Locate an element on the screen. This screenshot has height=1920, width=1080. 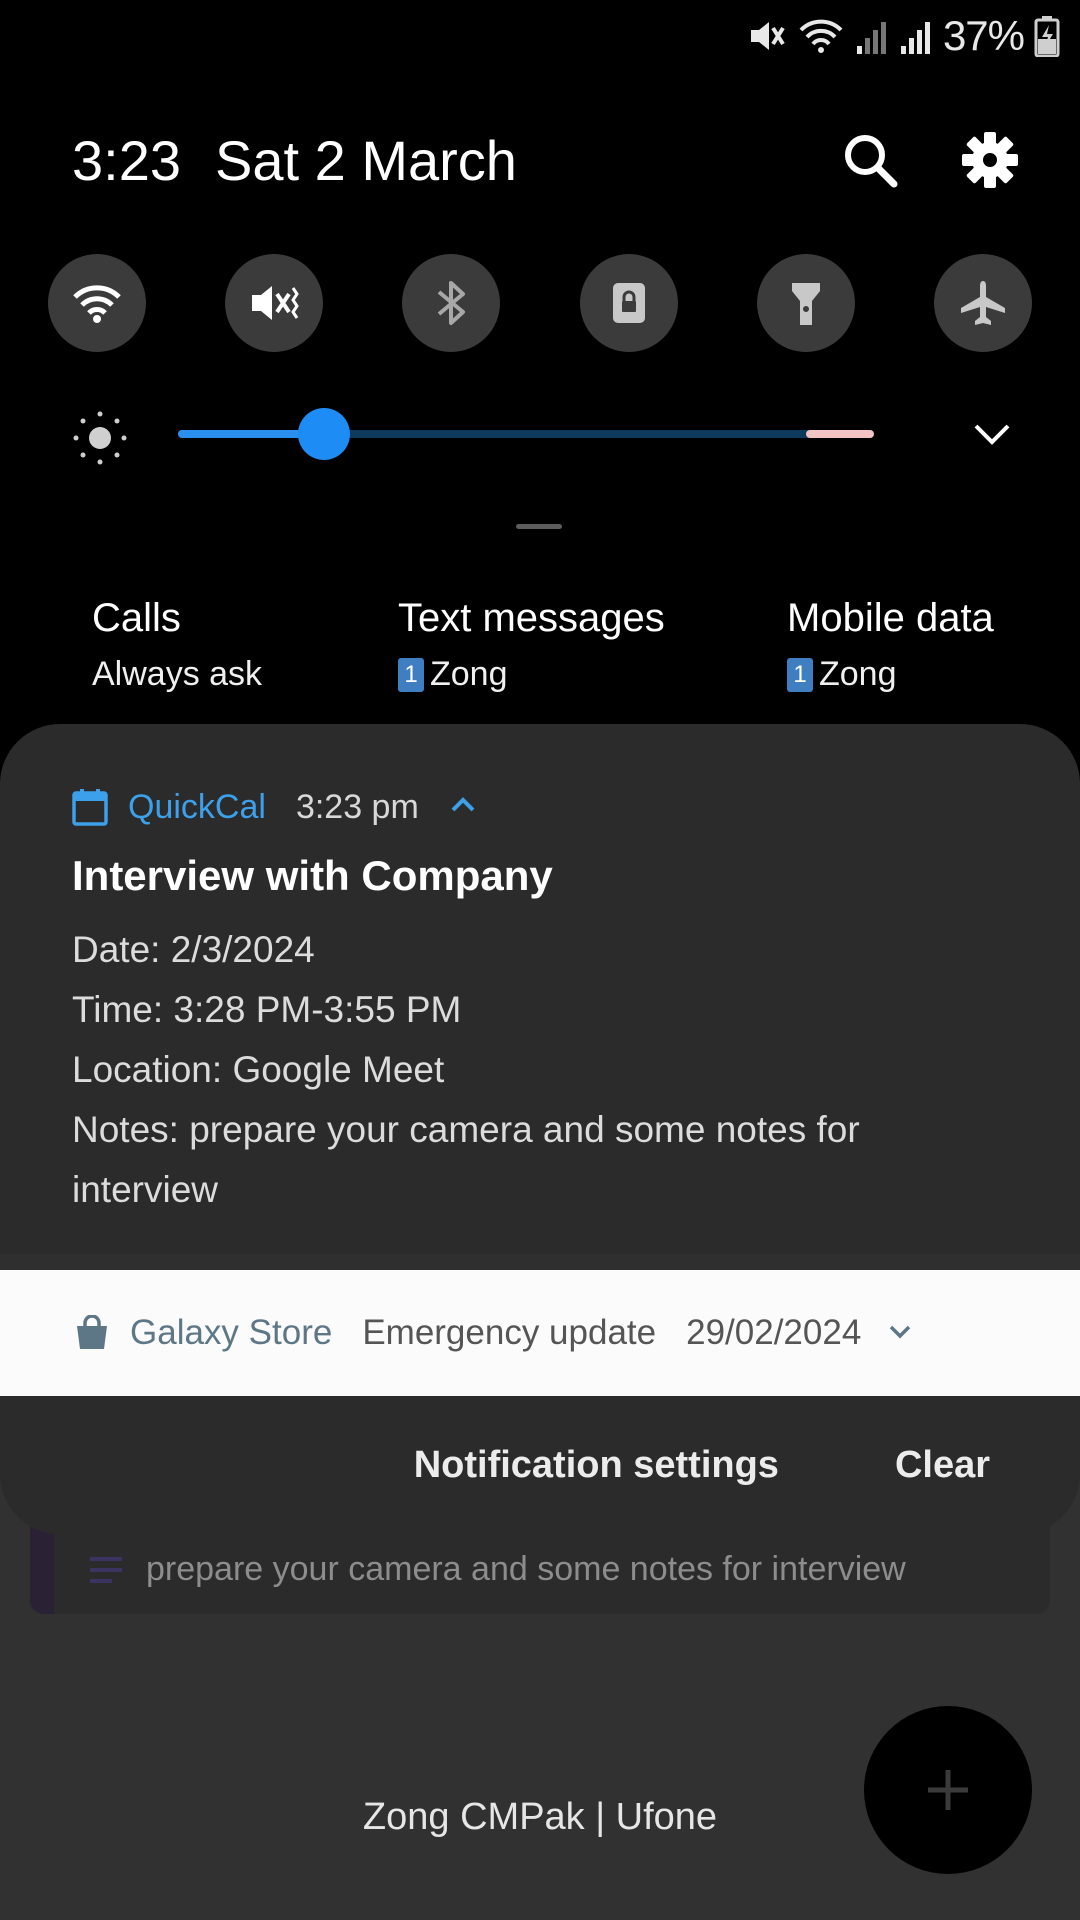
sim-calls: Calls Always ask is located at coordinates (177, 645).